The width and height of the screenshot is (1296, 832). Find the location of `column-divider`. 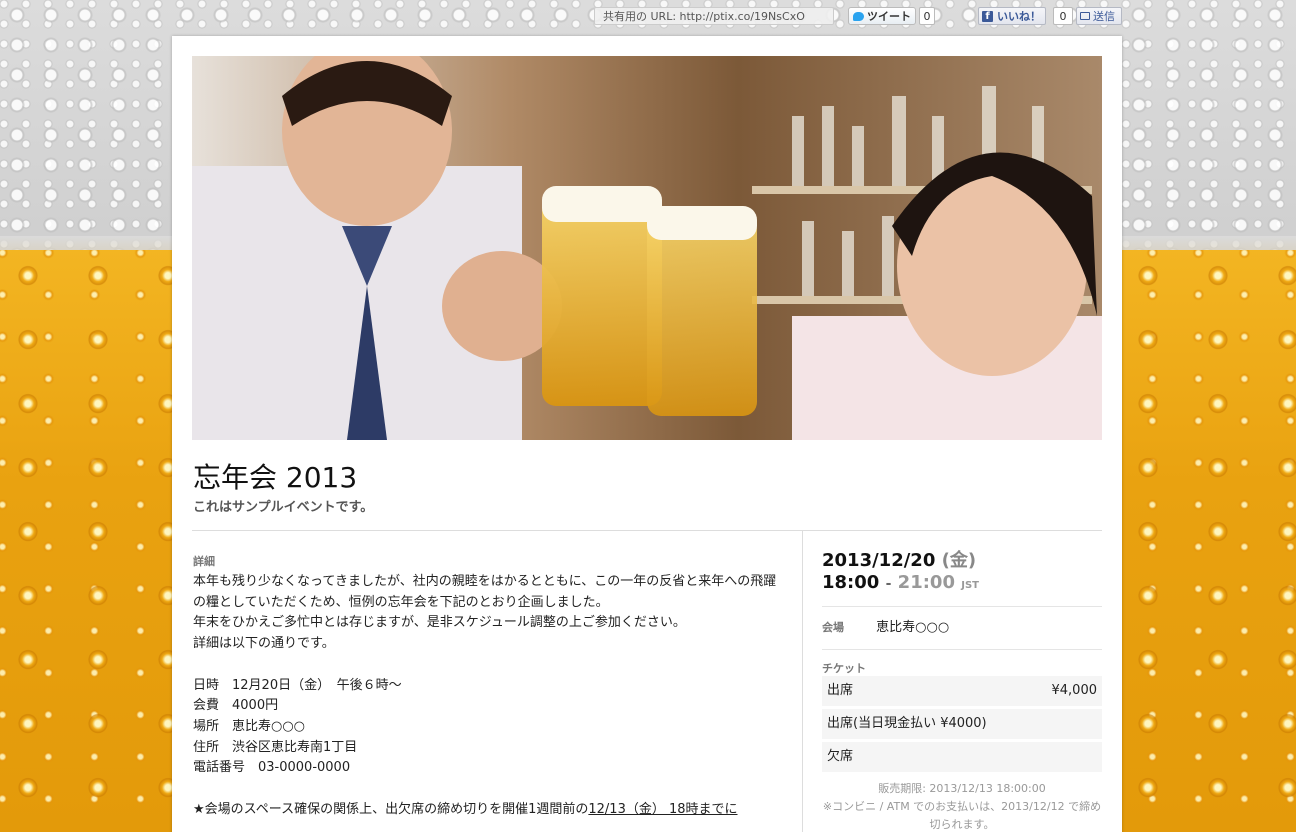

column-divider is located at coordinates (802, 681).